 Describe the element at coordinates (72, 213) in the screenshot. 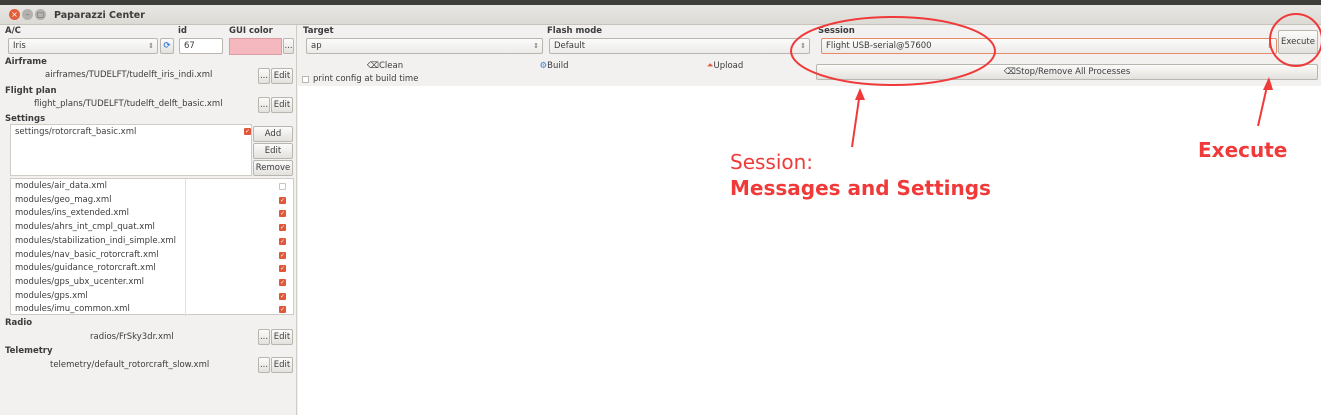

I see `module-list-item: modules/ins_extended.xml` at that location.